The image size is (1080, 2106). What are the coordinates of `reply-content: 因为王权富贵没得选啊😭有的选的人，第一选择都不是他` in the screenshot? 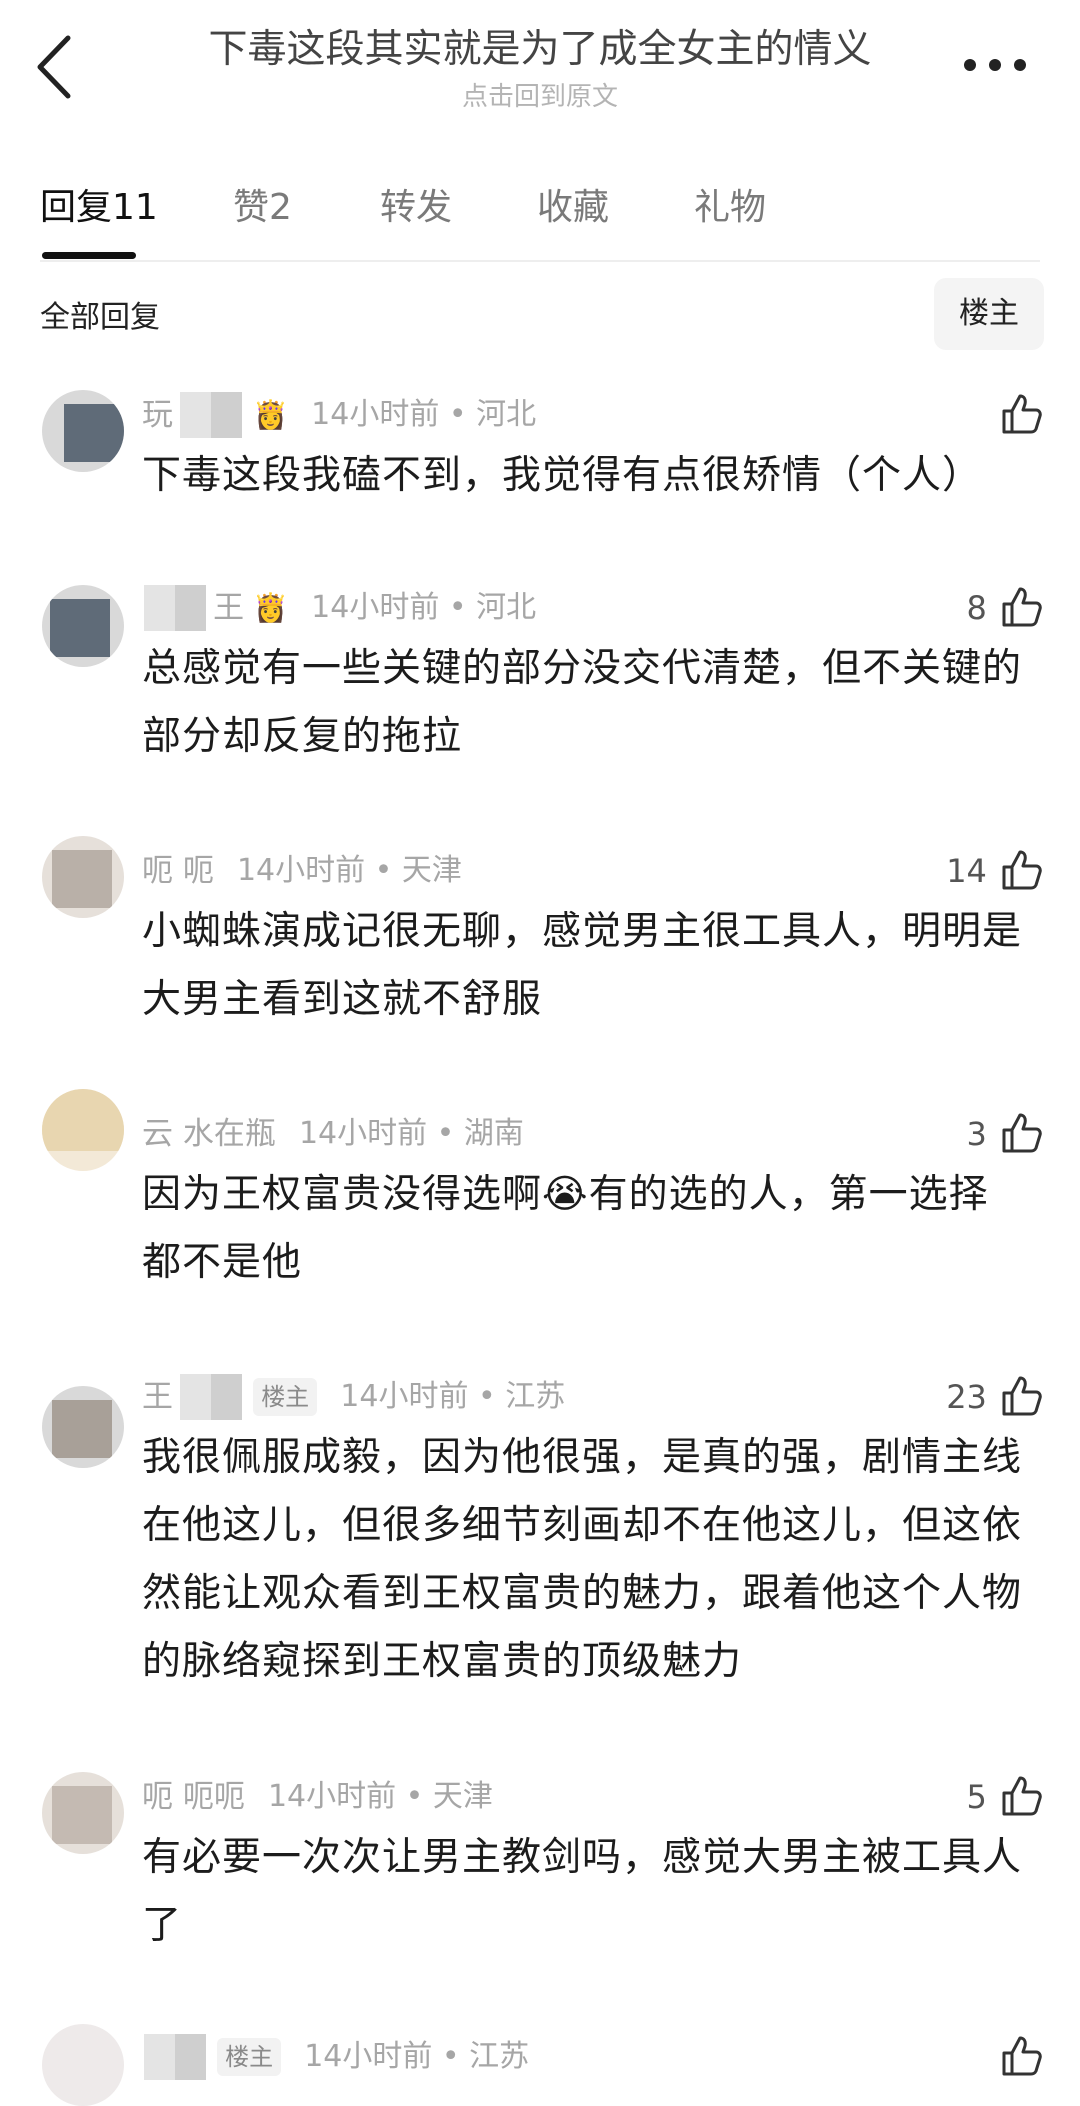 It's located at (565, 1228).